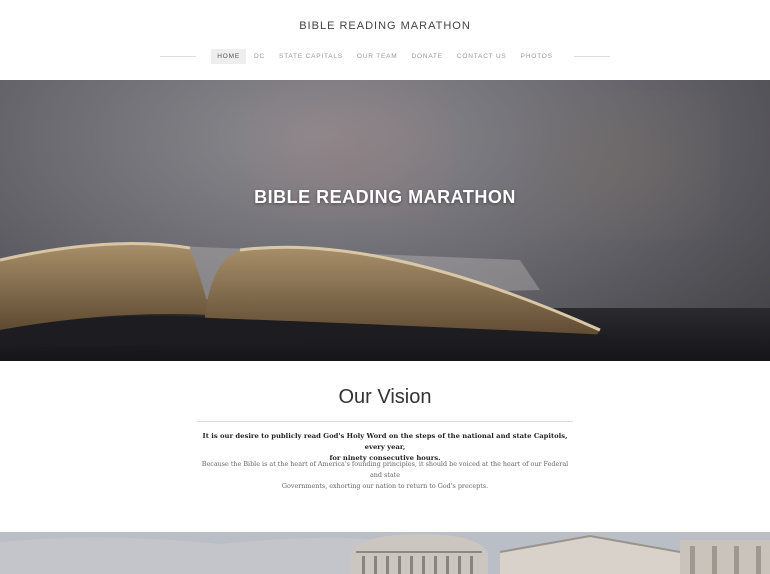 The image size is (770, 574). I want to click on site-title: BIBLE READING MARATHON, so click(385, 26).